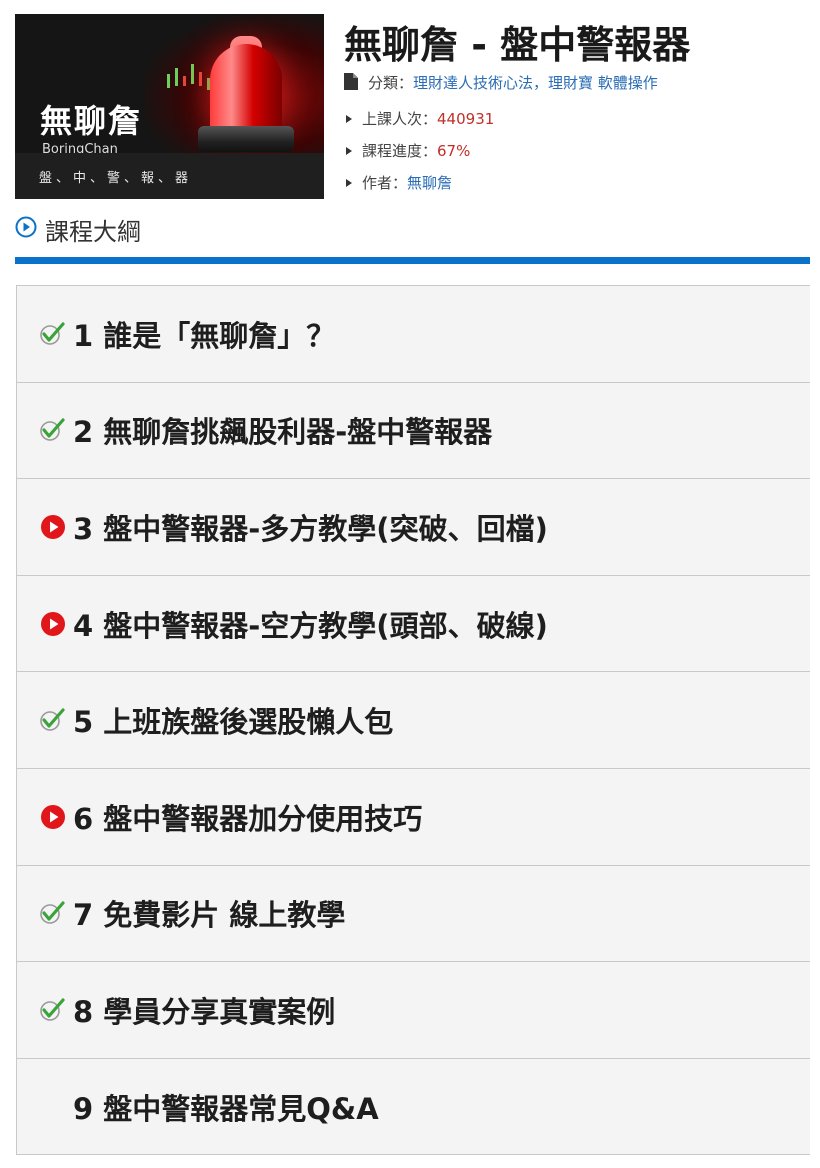 This screenshot has height=1168, width=820. What do you see at coordinates (351, 83) in the screenshot?
I see `document-icon` at bounding box center [351, 83].